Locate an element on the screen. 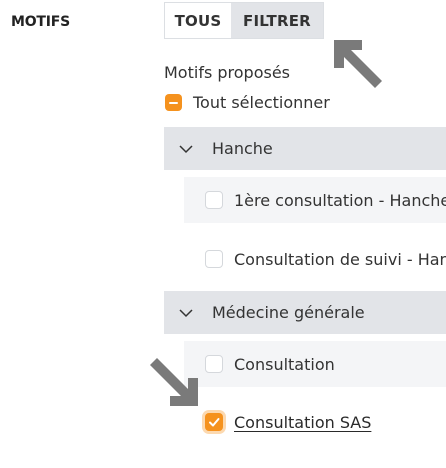 This screenshot has height=468, width=446. select-all-checkbox: Tout sélectionner is located at coordinates (247, 102).